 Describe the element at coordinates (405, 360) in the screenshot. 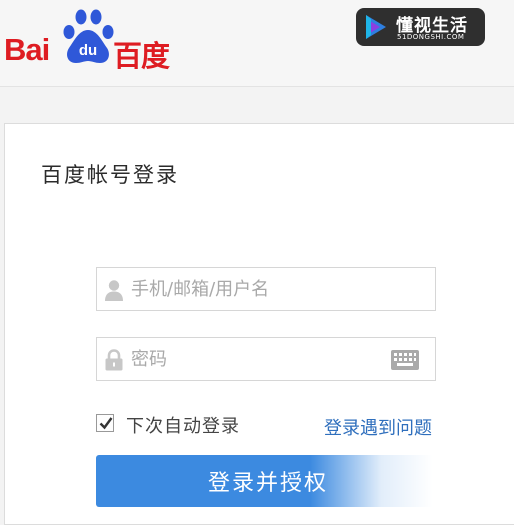

I see `keyboard-icon` at that location.